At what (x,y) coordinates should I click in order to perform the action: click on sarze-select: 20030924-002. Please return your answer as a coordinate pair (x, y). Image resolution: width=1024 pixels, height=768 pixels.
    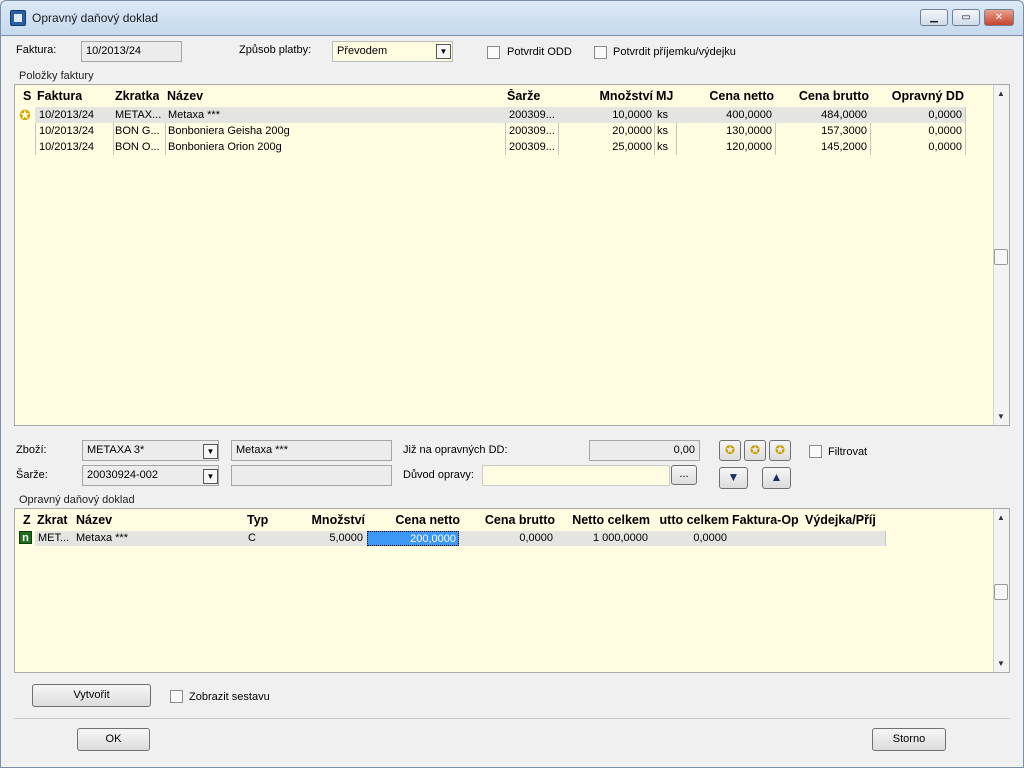
    Looking at the image, I should click on (150, 475).